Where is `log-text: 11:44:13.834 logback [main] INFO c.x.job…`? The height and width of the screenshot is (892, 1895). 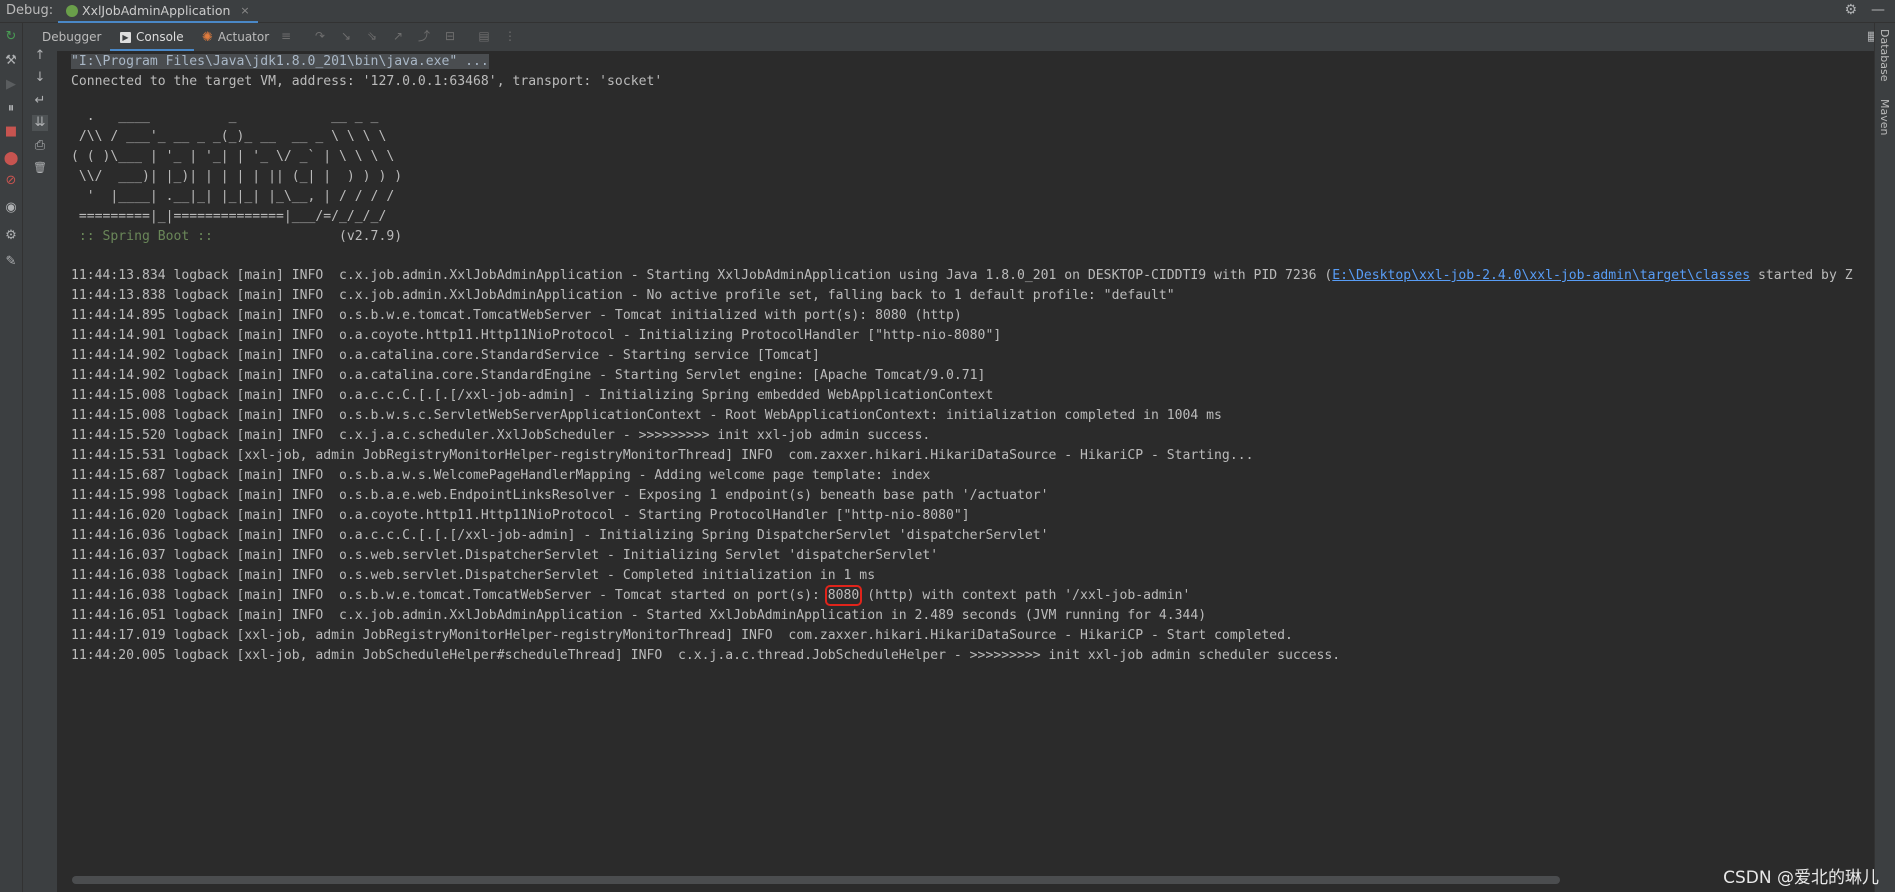 log-text: 11:44:13.834 logback [main] INFO c.x.job… is located at coordinates (702, 275).